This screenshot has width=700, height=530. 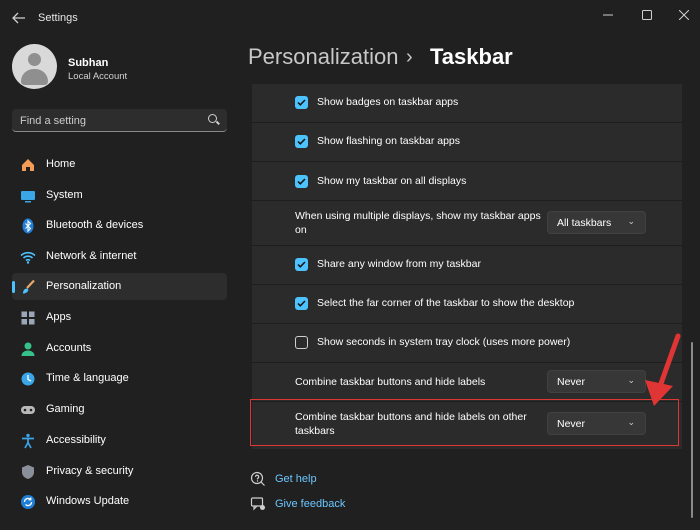 I want to click on nav-label: Apps, so click(x=59, y=317).